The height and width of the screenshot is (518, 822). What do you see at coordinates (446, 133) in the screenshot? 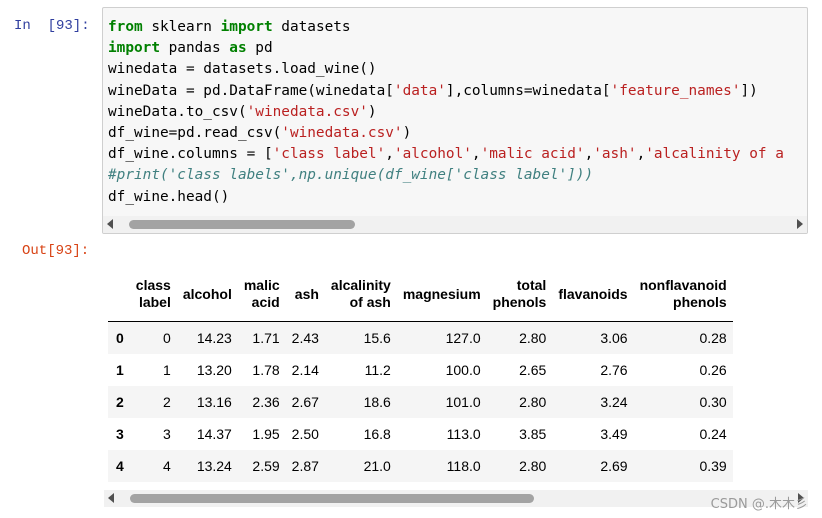
I see `code-line: df_wine=pd.read_csv('winedata.csv')` at bounding box center [446, 133].